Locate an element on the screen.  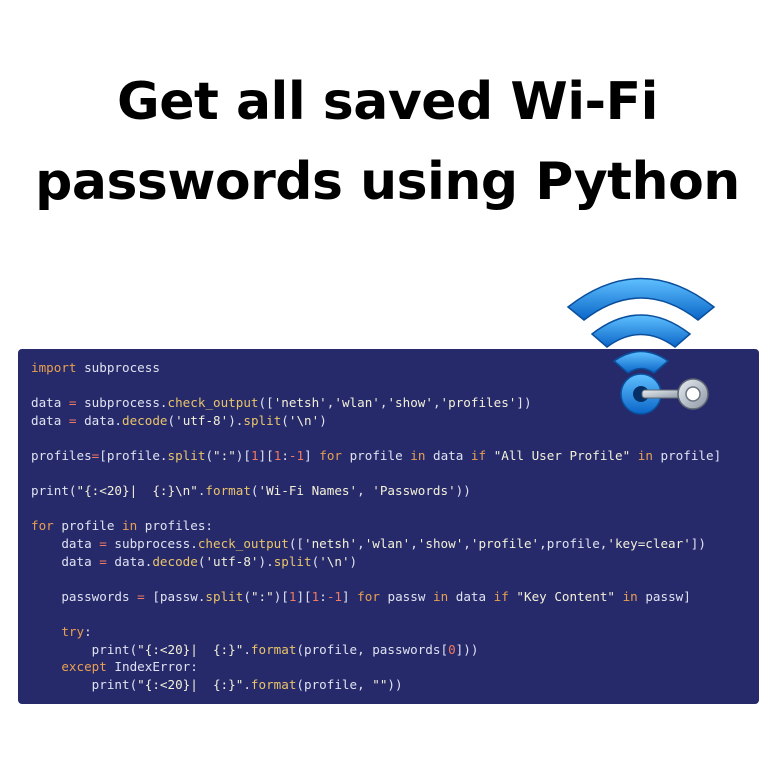
code-line: except IndexError: is located at coordinates (129, 667).